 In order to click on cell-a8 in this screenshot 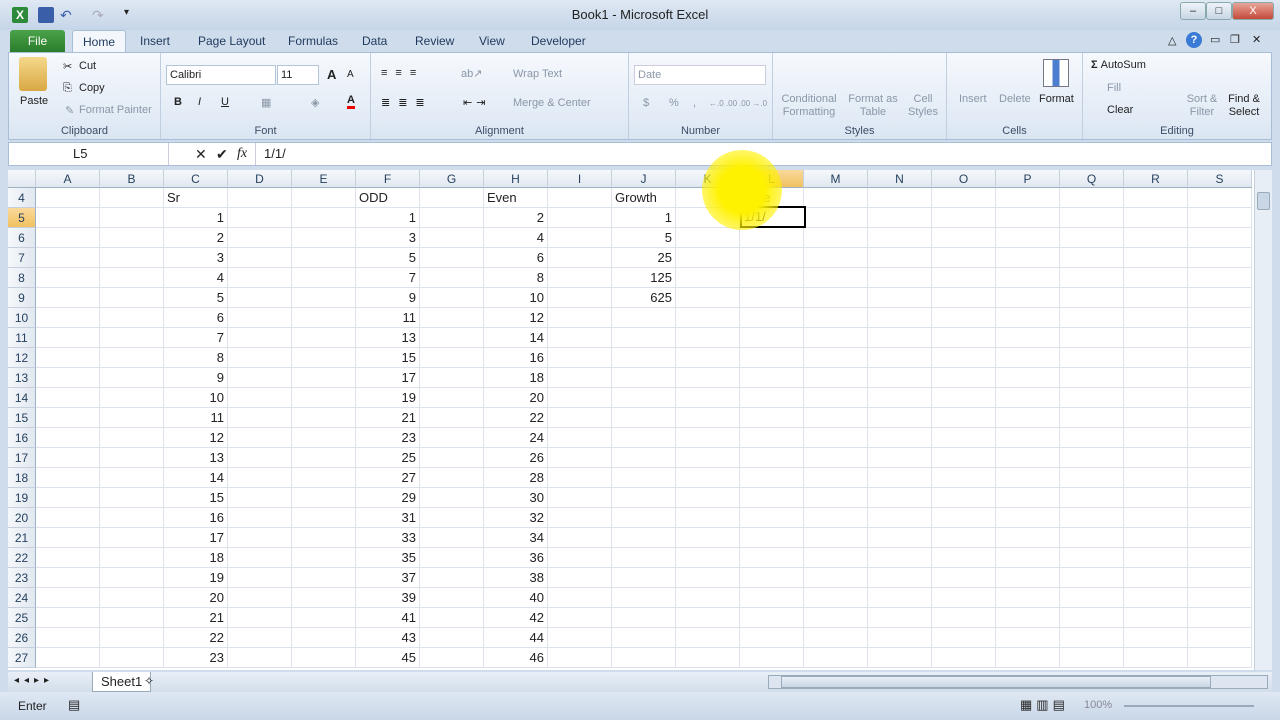, I will do `click(68, 278)`.